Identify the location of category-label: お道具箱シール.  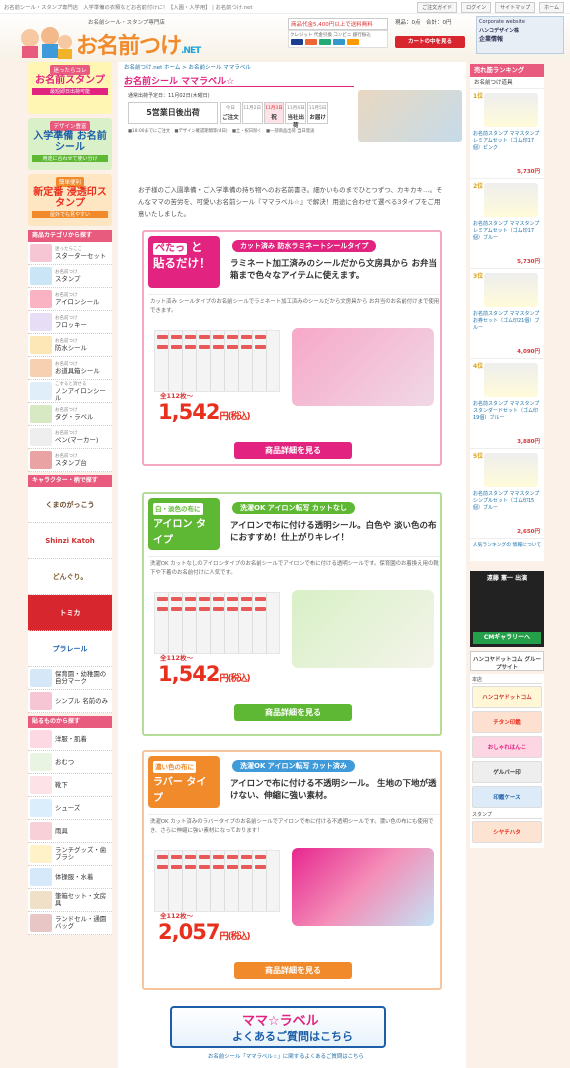
(77, 371).